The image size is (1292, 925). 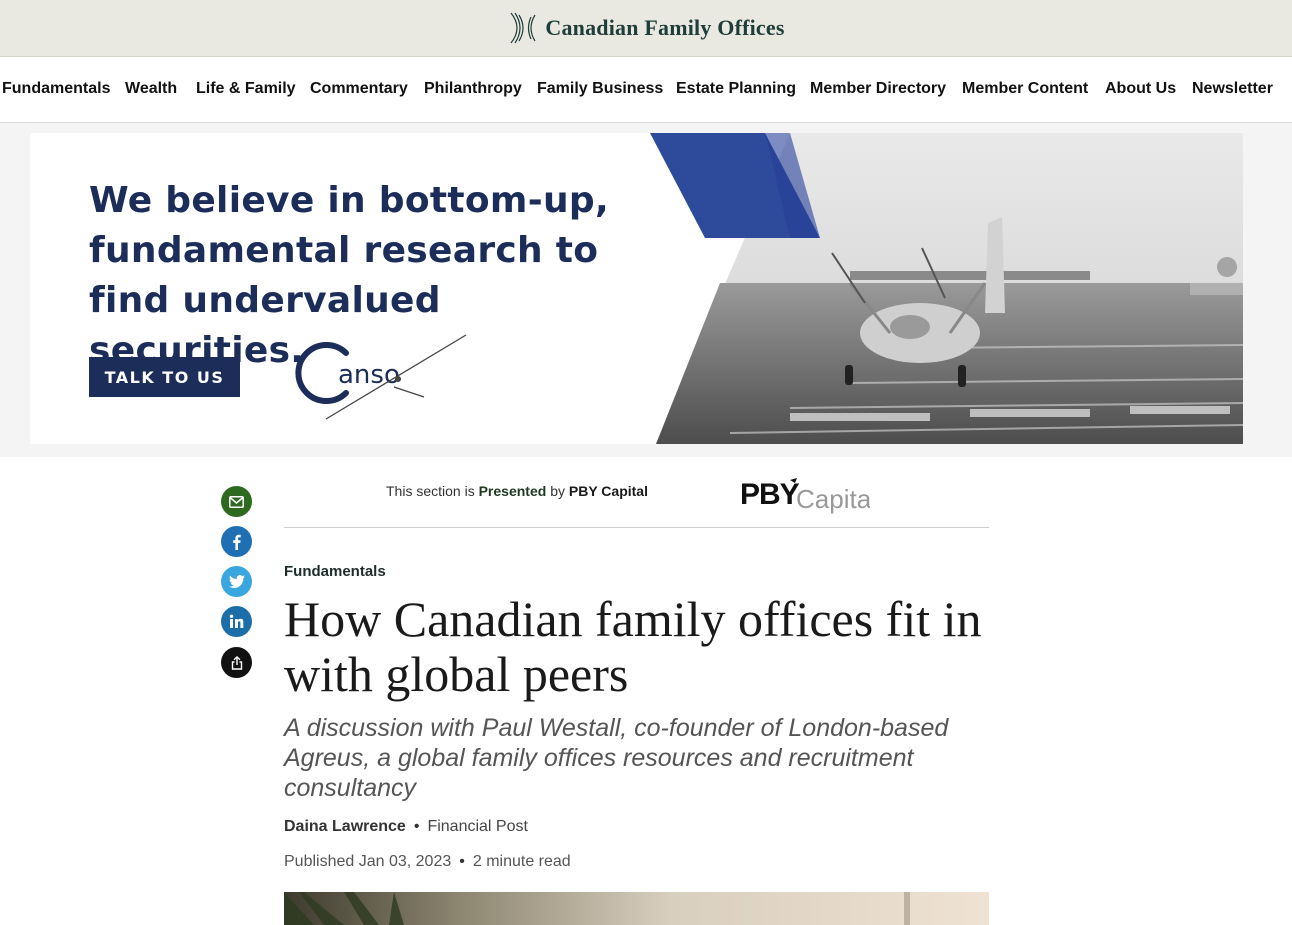 I want to click on facebook-share-button, so click(x=236, y=541).